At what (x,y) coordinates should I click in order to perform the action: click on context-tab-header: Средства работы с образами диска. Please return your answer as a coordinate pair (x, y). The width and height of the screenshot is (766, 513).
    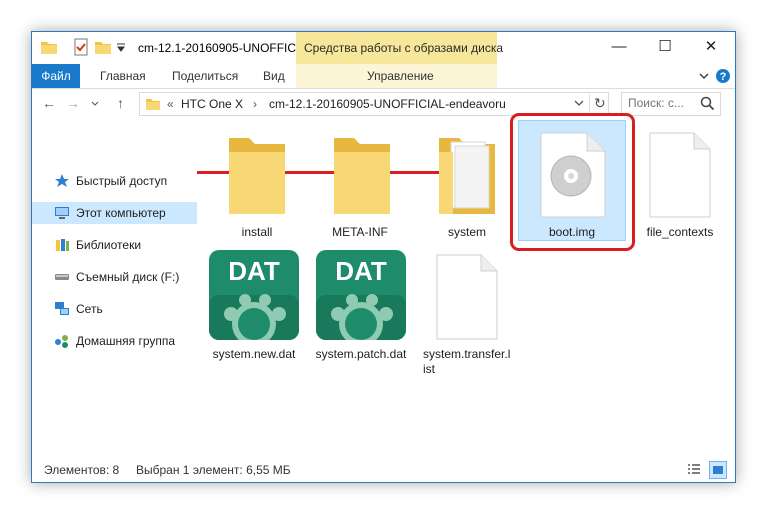
    Looking at the image, I should click on (399, 48).